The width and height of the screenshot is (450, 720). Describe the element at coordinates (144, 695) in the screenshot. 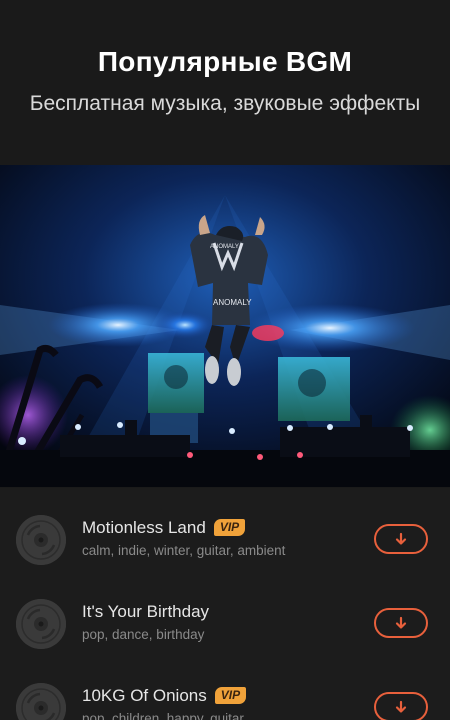

I see `track-name: 10KG Of Onions` at that location.